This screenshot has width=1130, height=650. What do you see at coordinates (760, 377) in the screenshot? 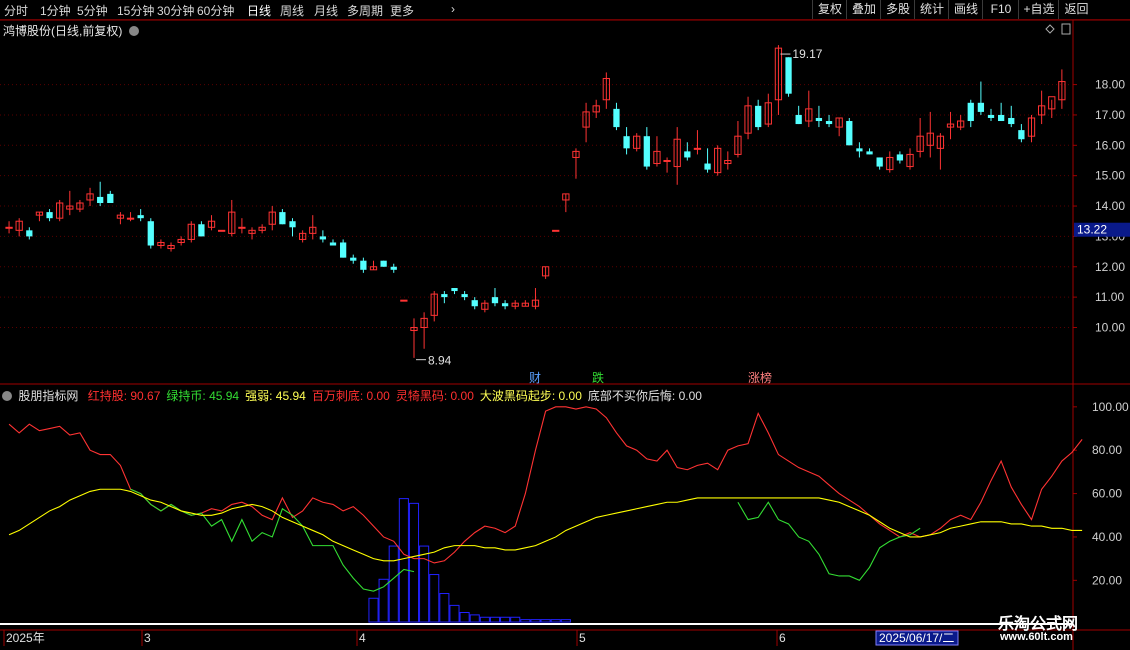
I see `event-marker: 涨榜` at bounding box center [760, 377].